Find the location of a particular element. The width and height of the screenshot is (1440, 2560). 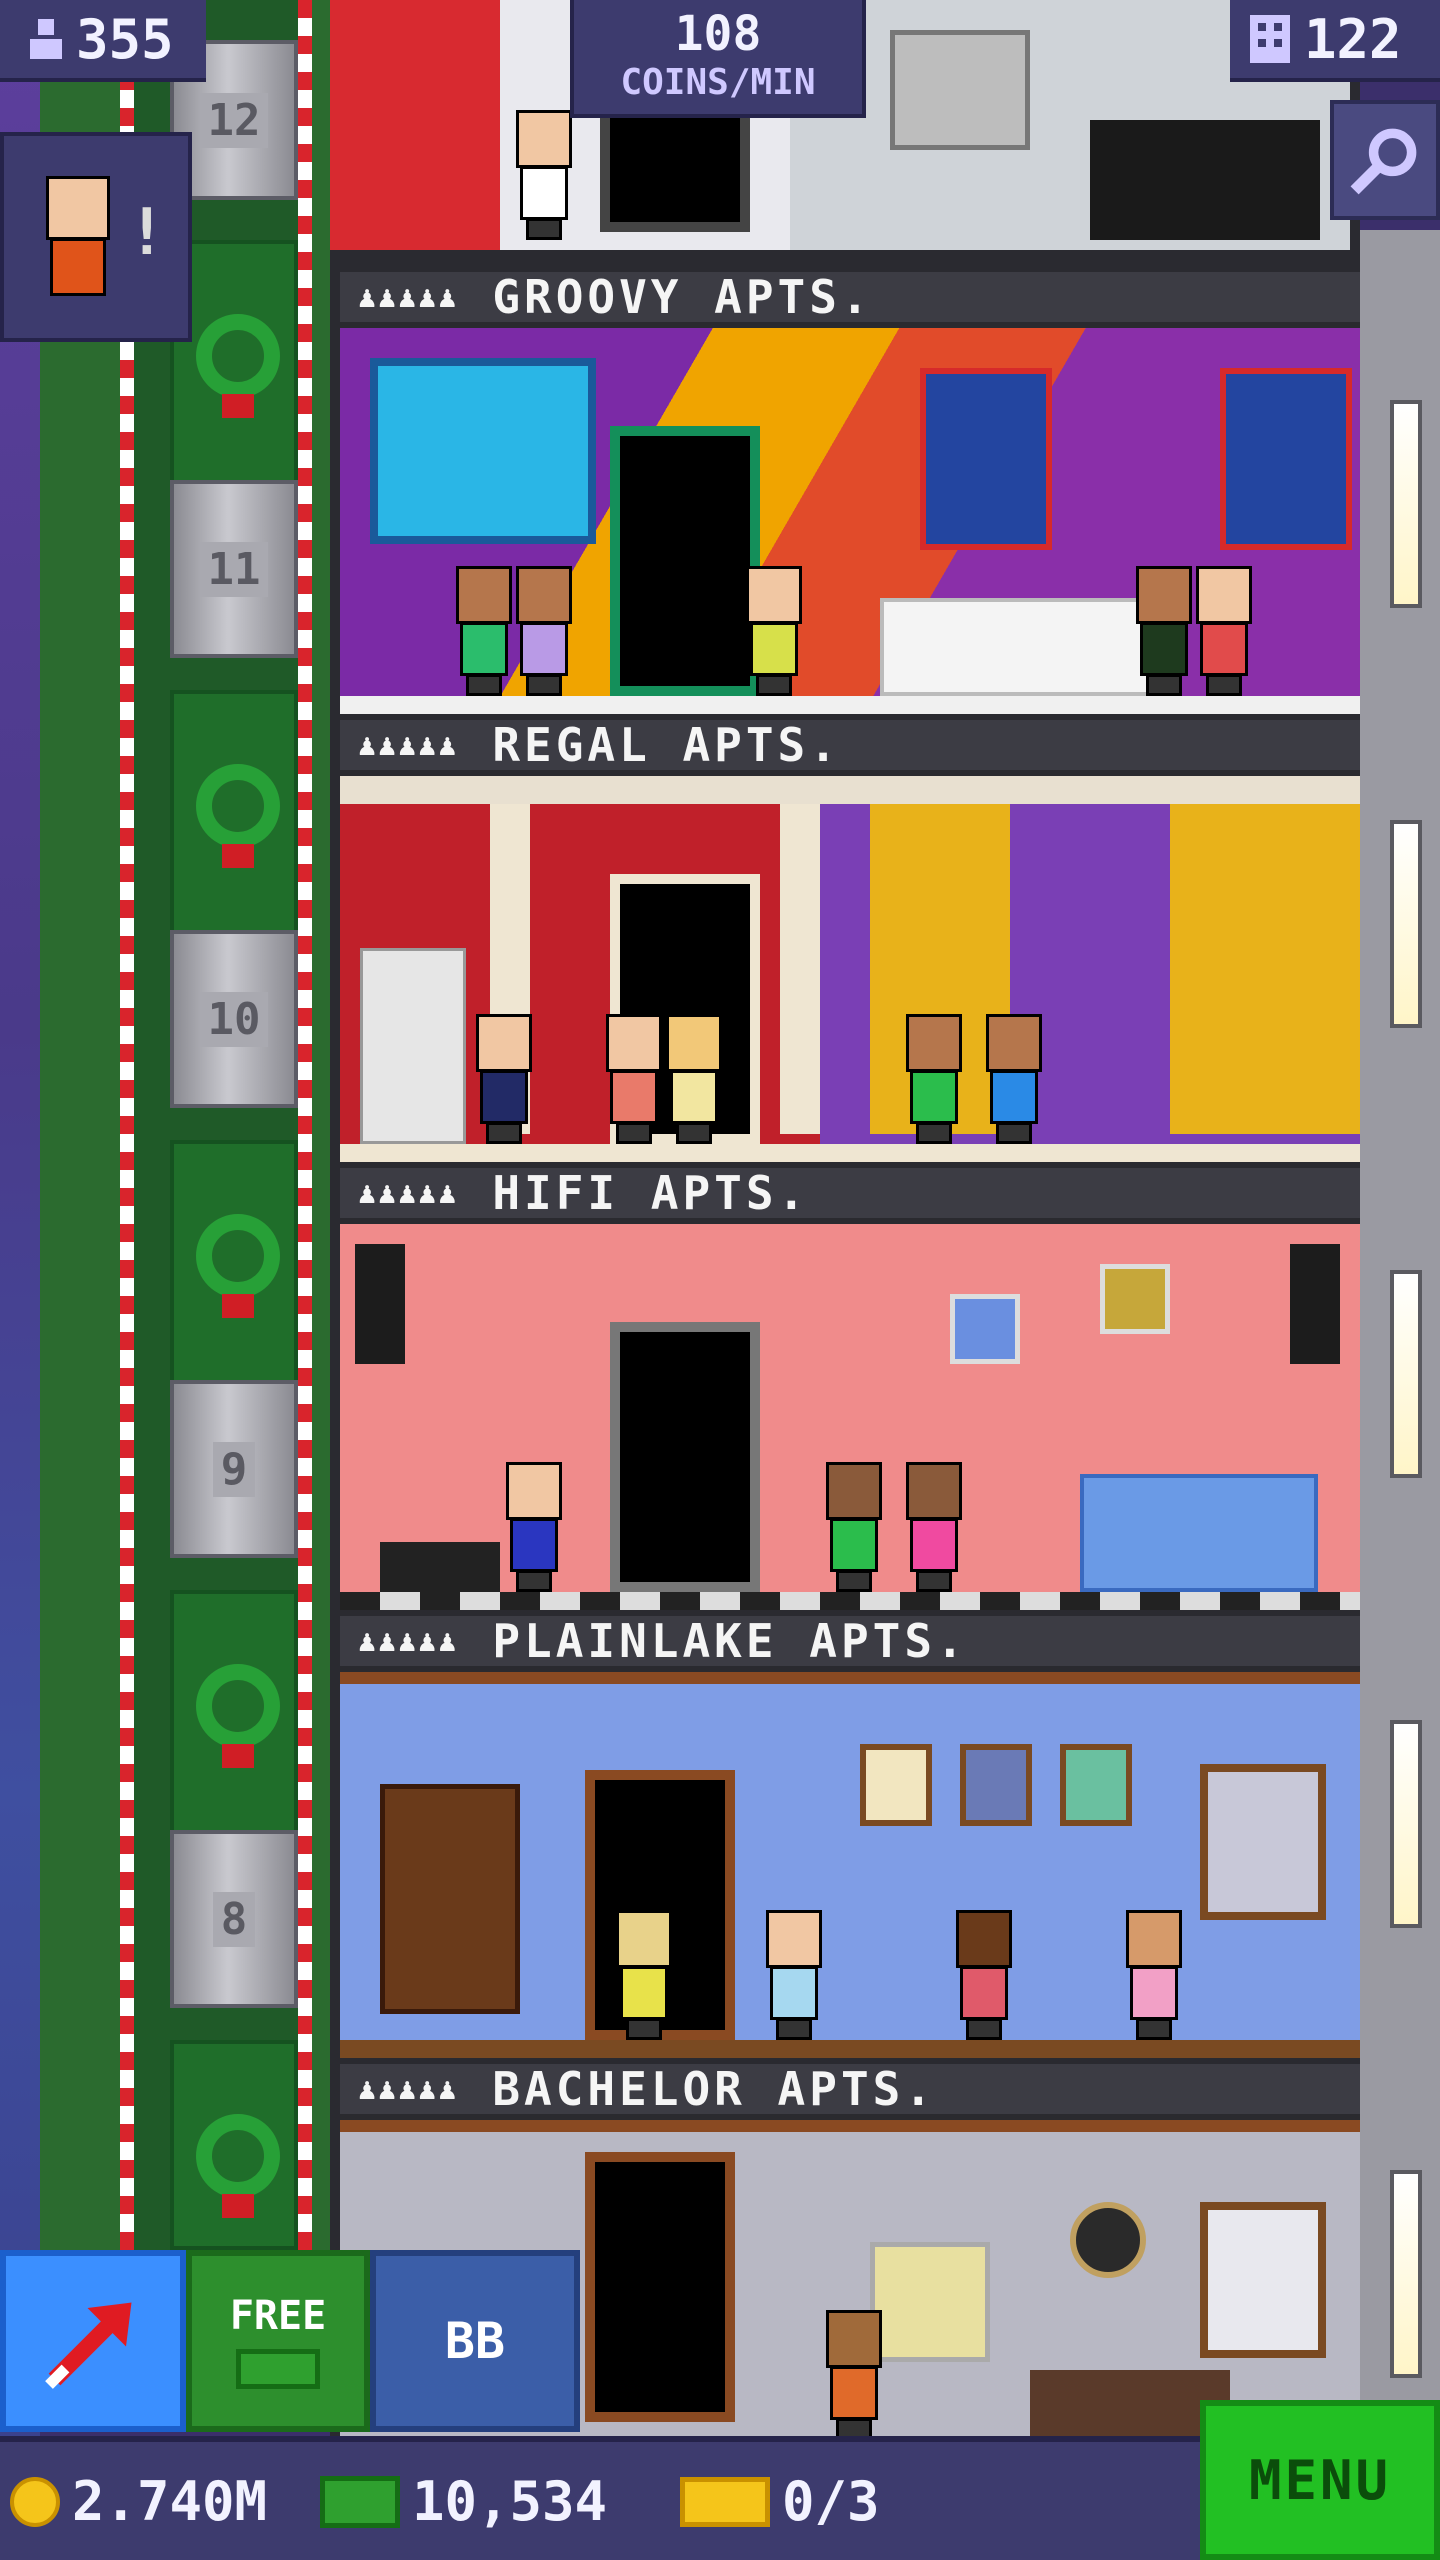

floor-name: HIFI APTS. is located at coordinates (651, 1193).